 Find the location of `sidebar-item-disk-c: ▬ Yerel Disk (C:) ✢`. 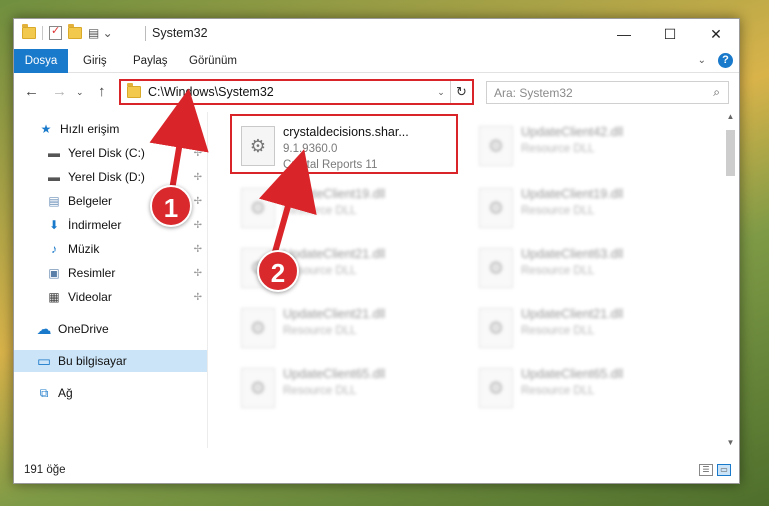

sidebar-item-disk-c: ▬ Yerel Disk (C:) ✢ is located at coordinates (110, 153).